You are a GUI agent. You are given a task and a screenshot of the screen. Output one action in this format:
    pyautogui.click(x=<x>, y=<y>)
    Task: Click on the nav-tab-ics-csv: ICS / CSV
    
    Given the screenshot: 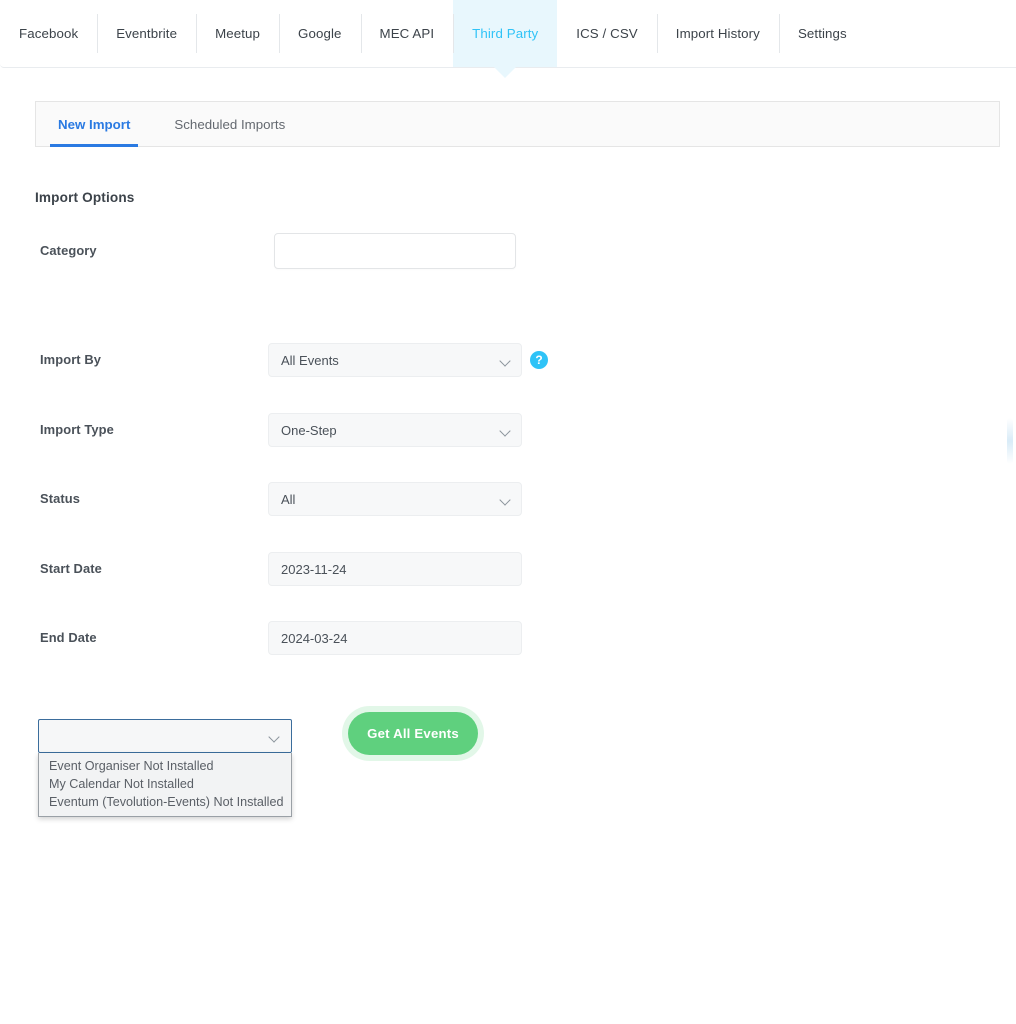 What is the action you would take?
    pyautogui.click(x=607, y=33)
    